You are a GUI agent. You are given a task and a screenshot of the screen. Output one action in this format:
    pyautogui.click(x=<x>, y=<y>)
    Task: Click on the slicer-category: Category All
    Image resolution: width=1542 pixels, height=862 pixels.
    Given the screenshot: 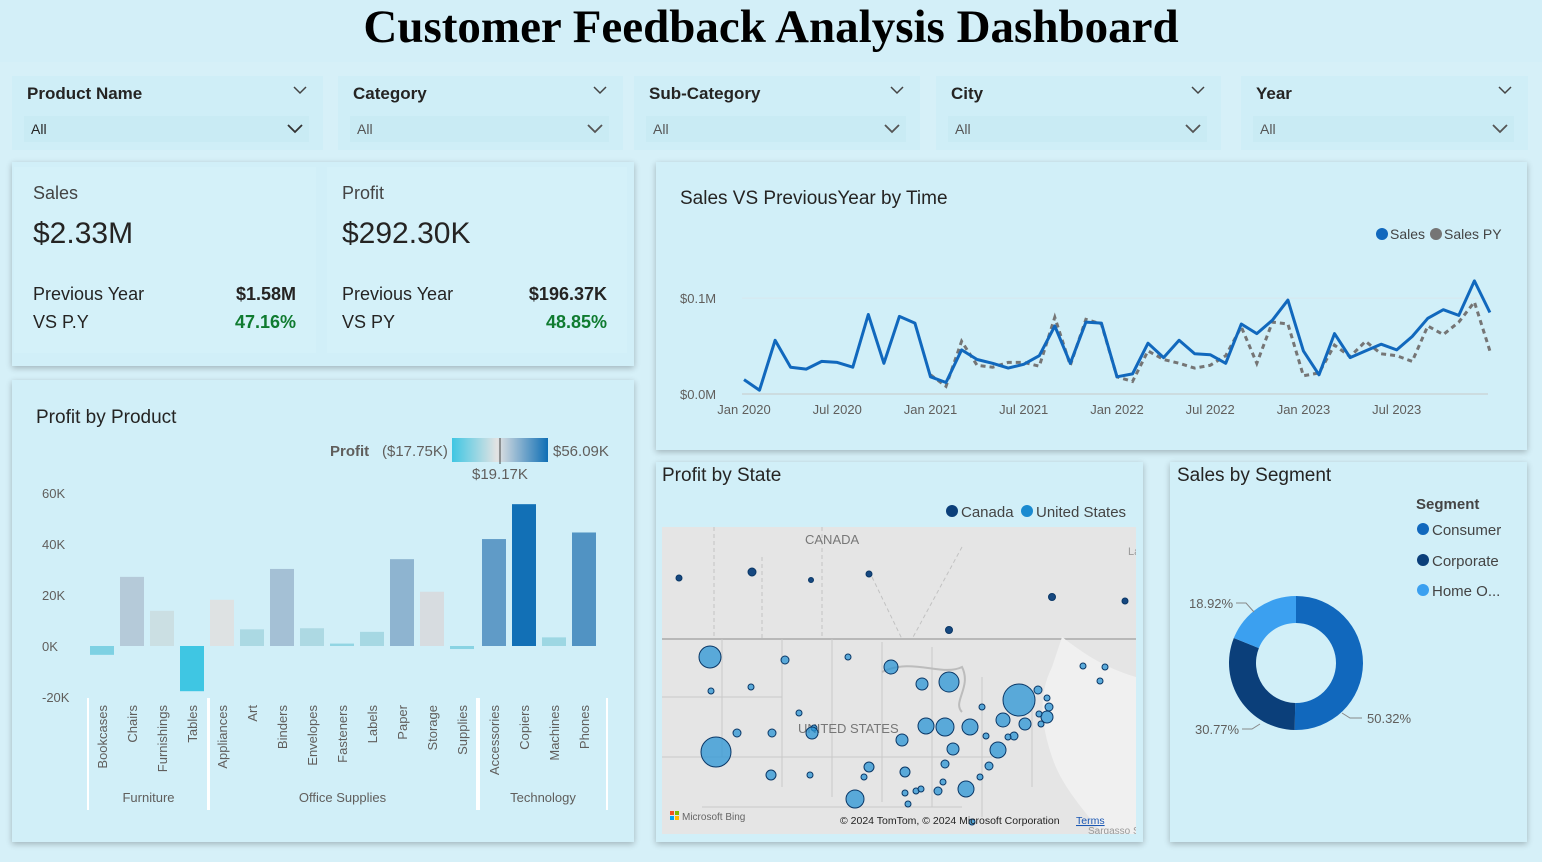 What is the action you would take?
    pyautogui.click(x=480, y=113)
    